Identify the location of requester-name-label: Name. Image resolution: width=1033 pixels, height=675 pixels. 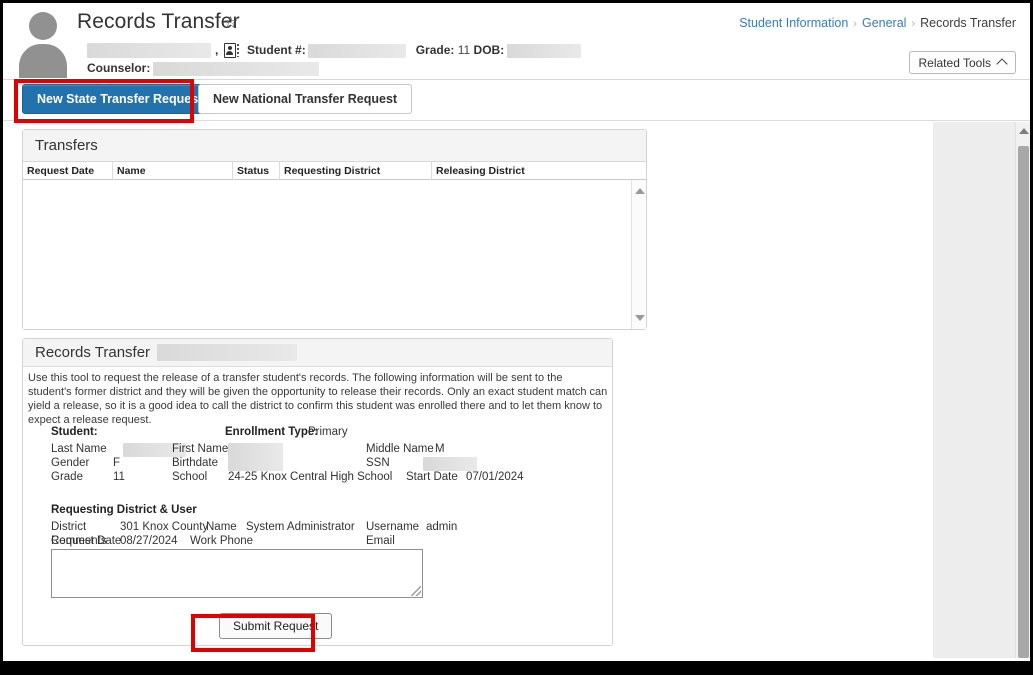
(221, 527).